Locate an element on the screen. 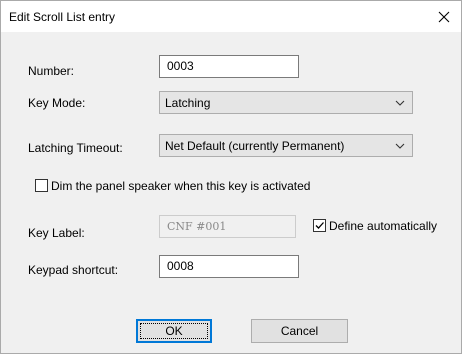 The width and height of the screenshot is (462, 354). latching-timeout-label: Latching Timeout: is located at coordinates (75, 148).